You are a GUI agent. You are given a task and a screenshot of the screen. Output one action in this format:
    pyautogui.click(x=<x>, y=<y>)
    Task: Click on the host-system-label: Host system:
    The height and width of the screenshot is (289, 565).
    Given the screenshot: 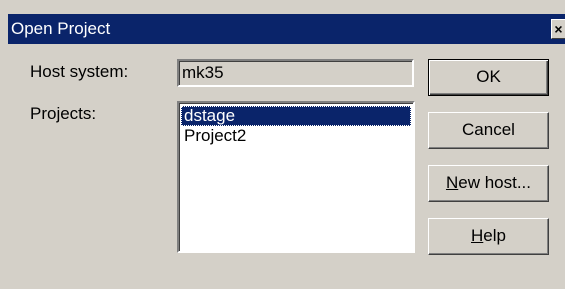 What is the action you would take?
    pyautogui.click(x=79, y=71)
    